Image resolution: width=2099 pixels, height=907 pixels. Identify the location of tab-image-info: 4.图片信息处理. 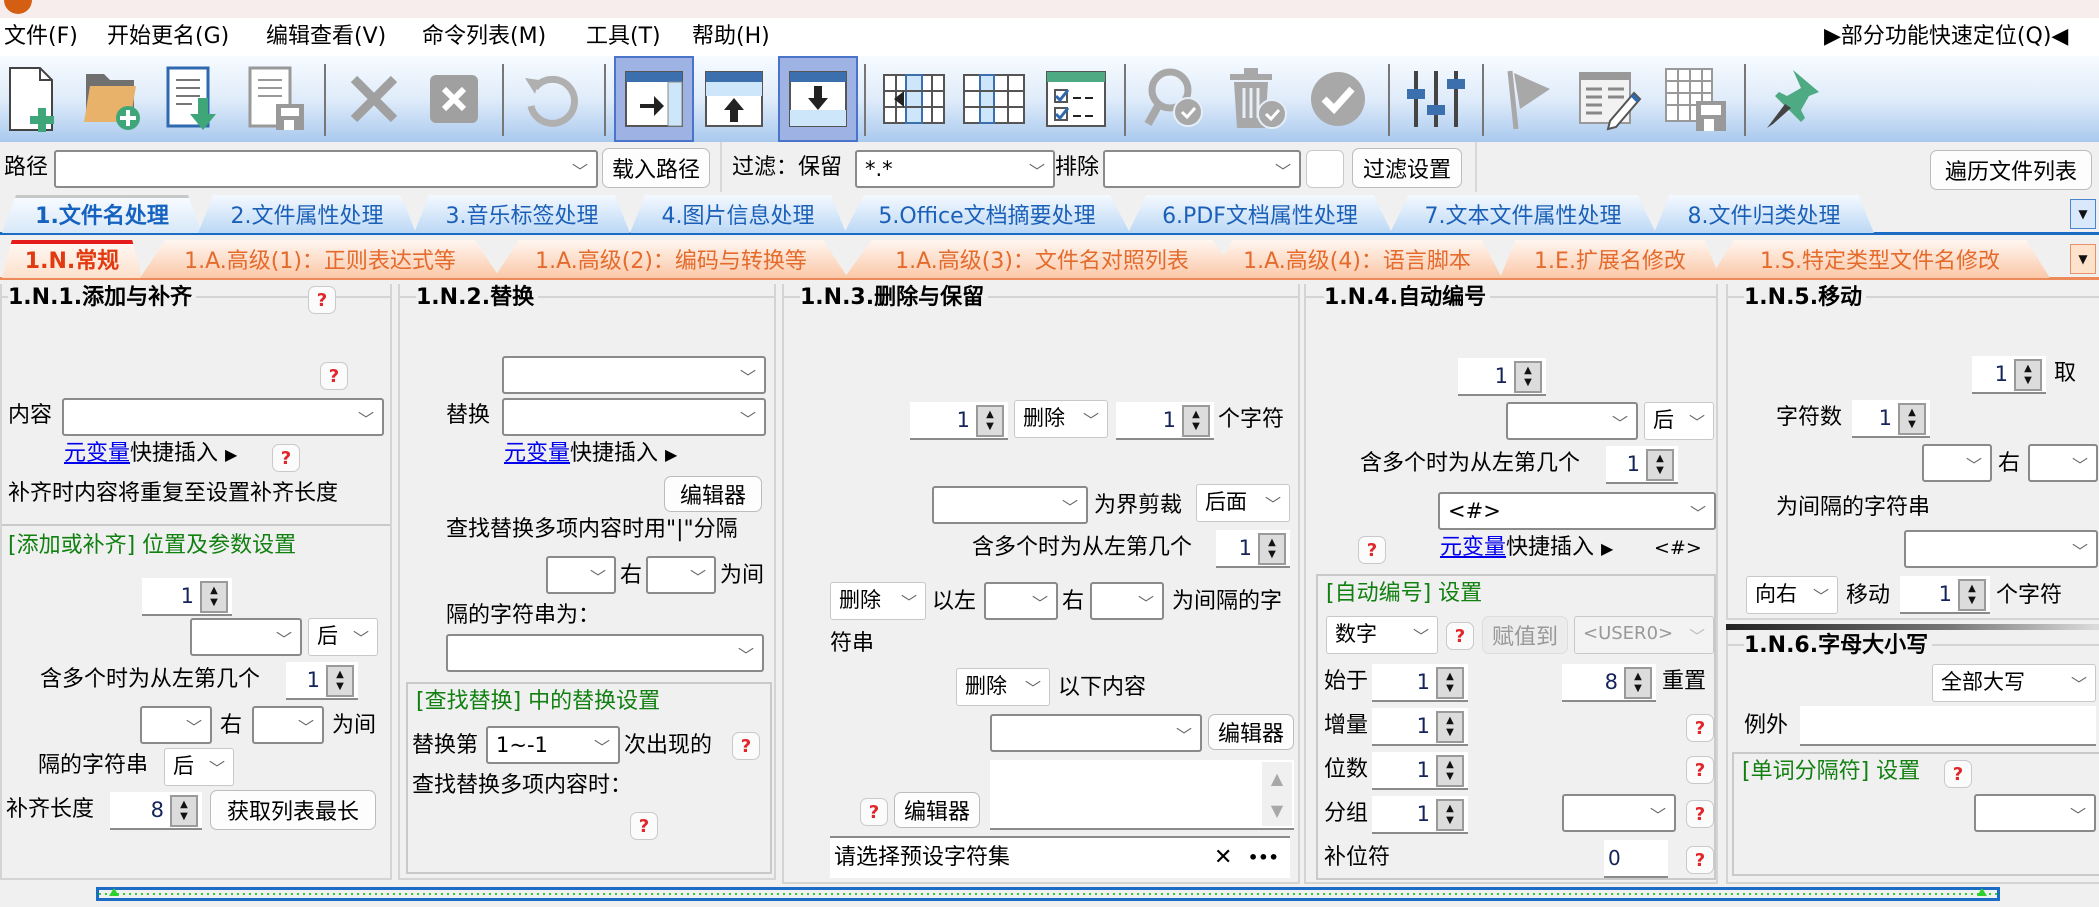
(738, 214).